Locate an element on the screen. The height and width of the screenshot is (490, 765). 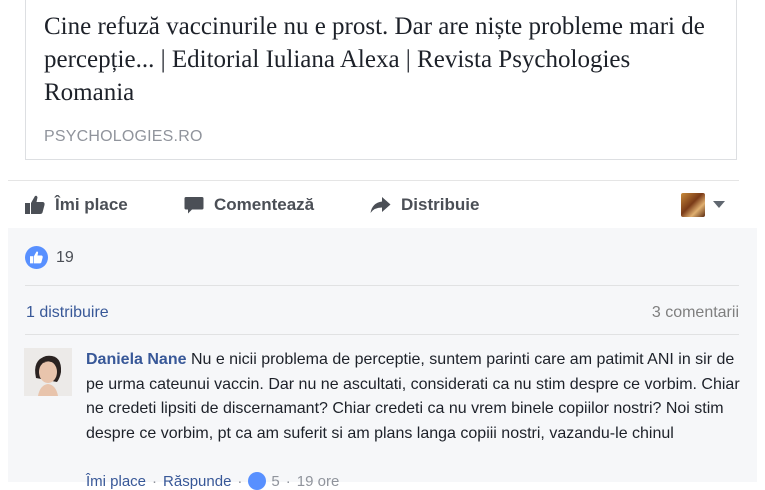
comment-actions: Îmi place · Răspunde · 5 · 19 ore is located at coordinates (212, 481).